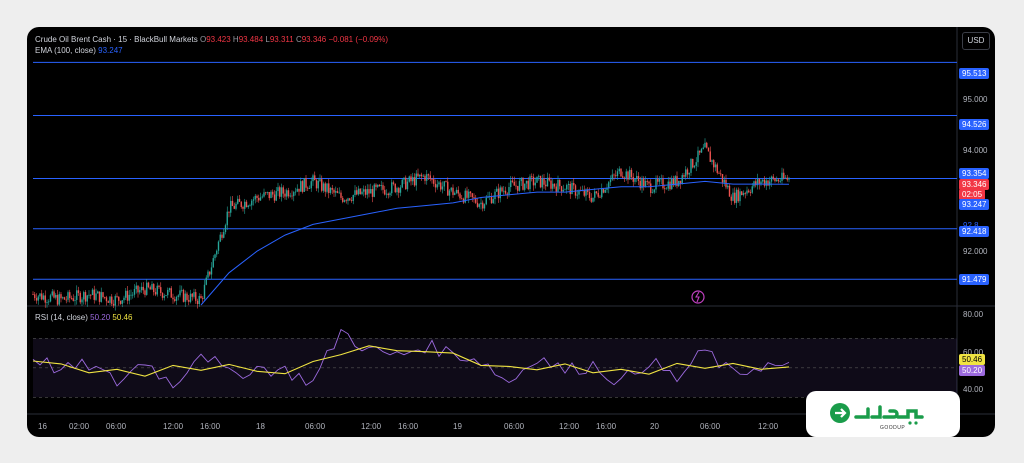 The width and height of the screenshot is (1024, 463). I want to click on high-value: 93.484, so click(251, 39).